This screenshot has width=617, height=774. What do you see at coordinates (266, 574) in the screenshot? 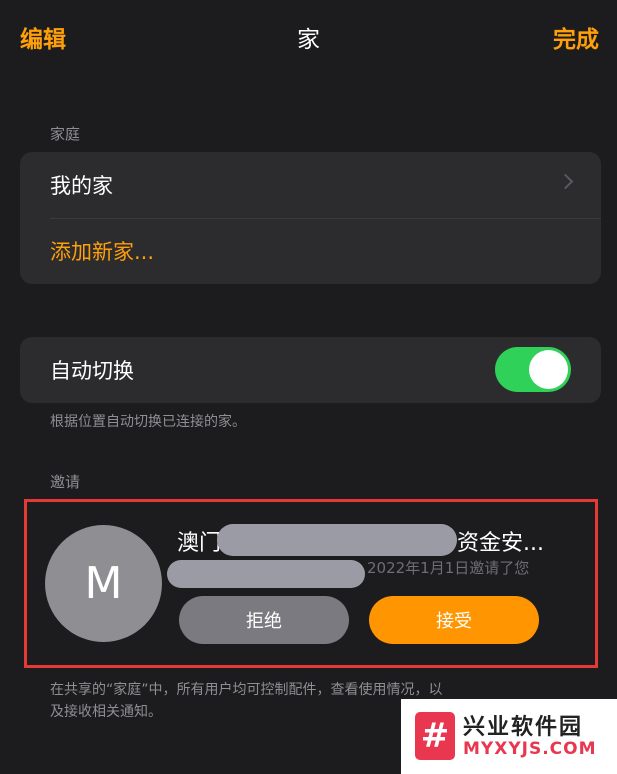
I see `redacted-email-block` at bounding box center [266, 574].